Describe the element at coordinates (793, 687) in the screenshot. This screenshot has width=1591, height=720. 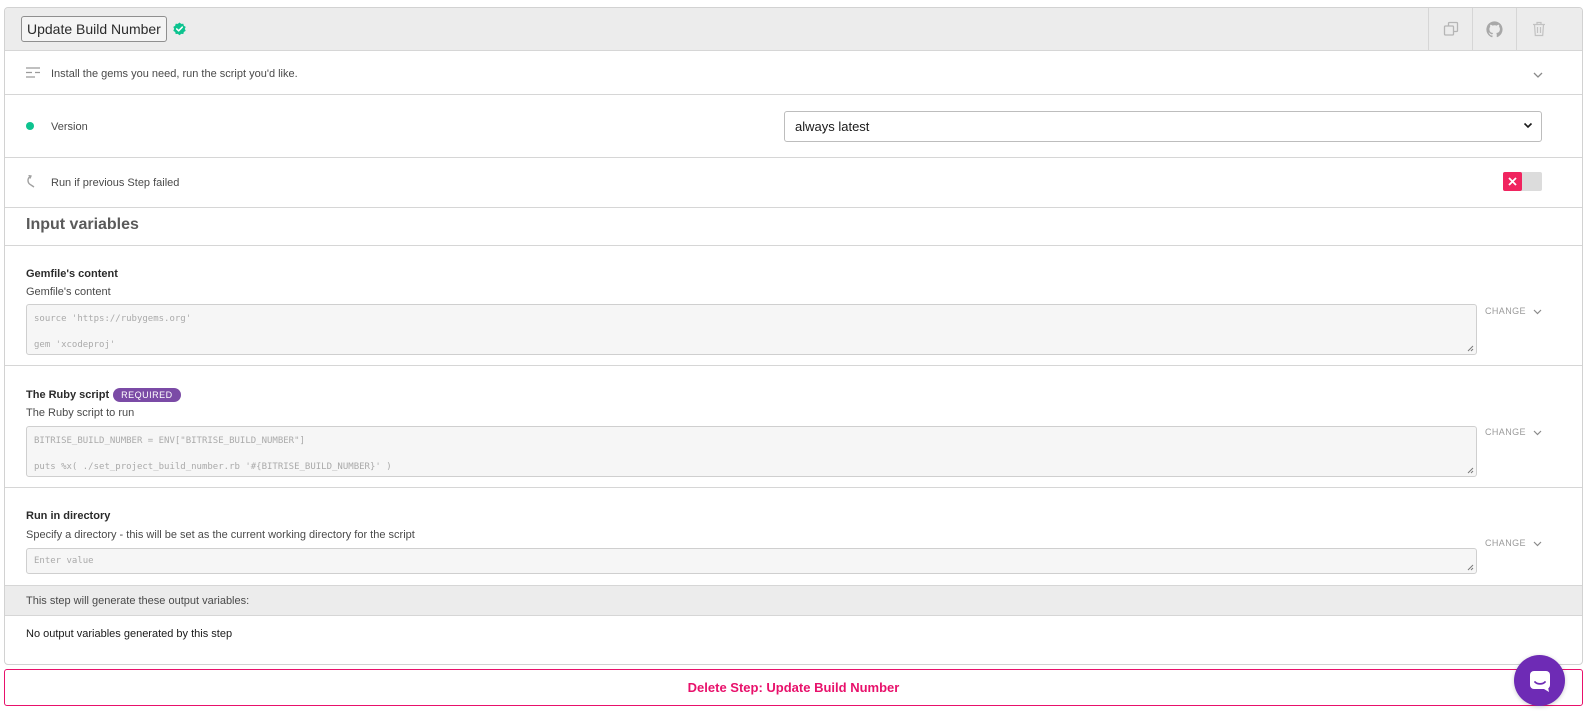
I see `delete-step-button: Delete Step: Update Build Number` at that location.